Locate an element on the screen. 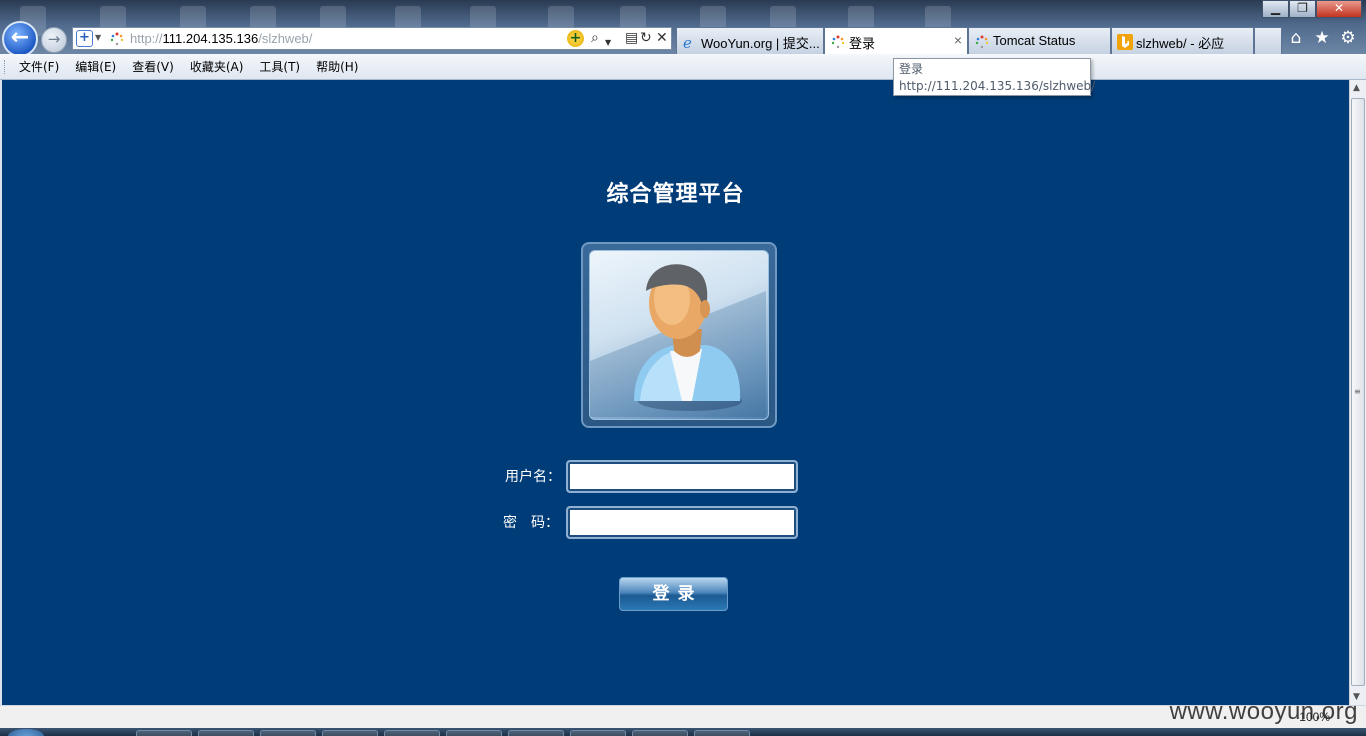 The image size is (1366, 736). avatar-frame is located at coordinates (679, 335).